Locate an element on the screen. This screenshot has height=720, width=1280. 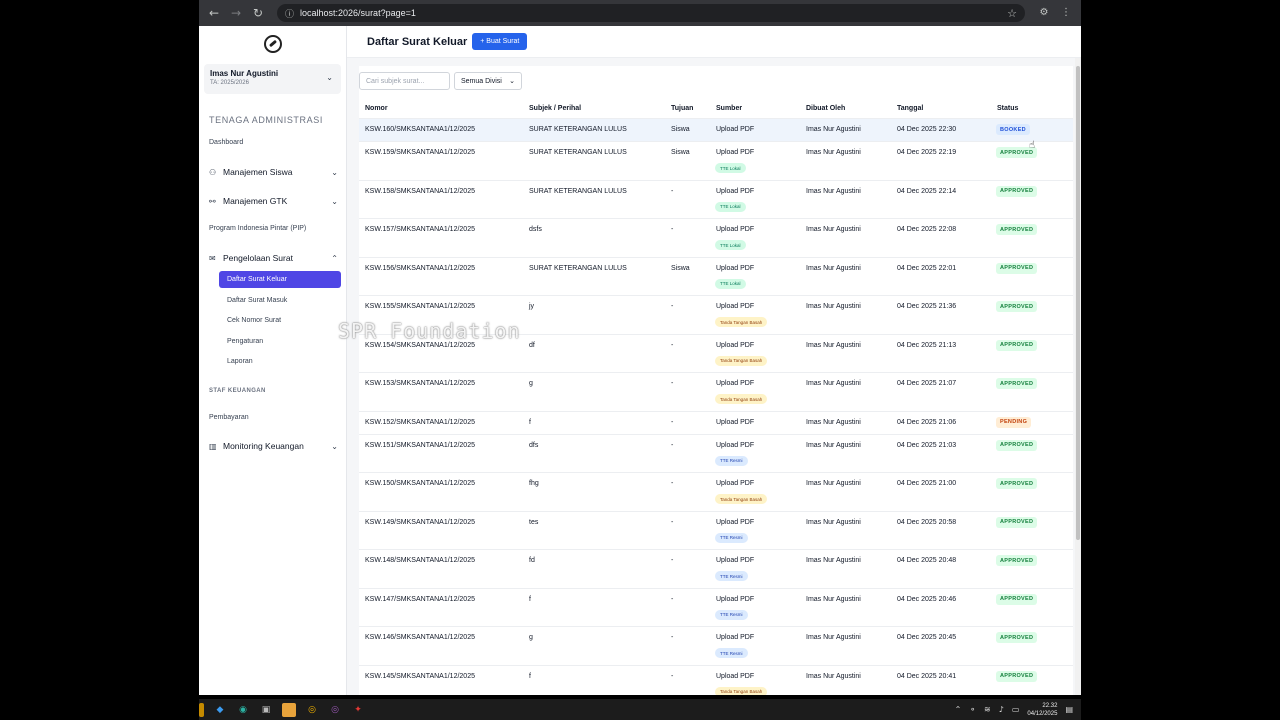
pdf-app-icon: ✦ is located at coordinates (358, 710).